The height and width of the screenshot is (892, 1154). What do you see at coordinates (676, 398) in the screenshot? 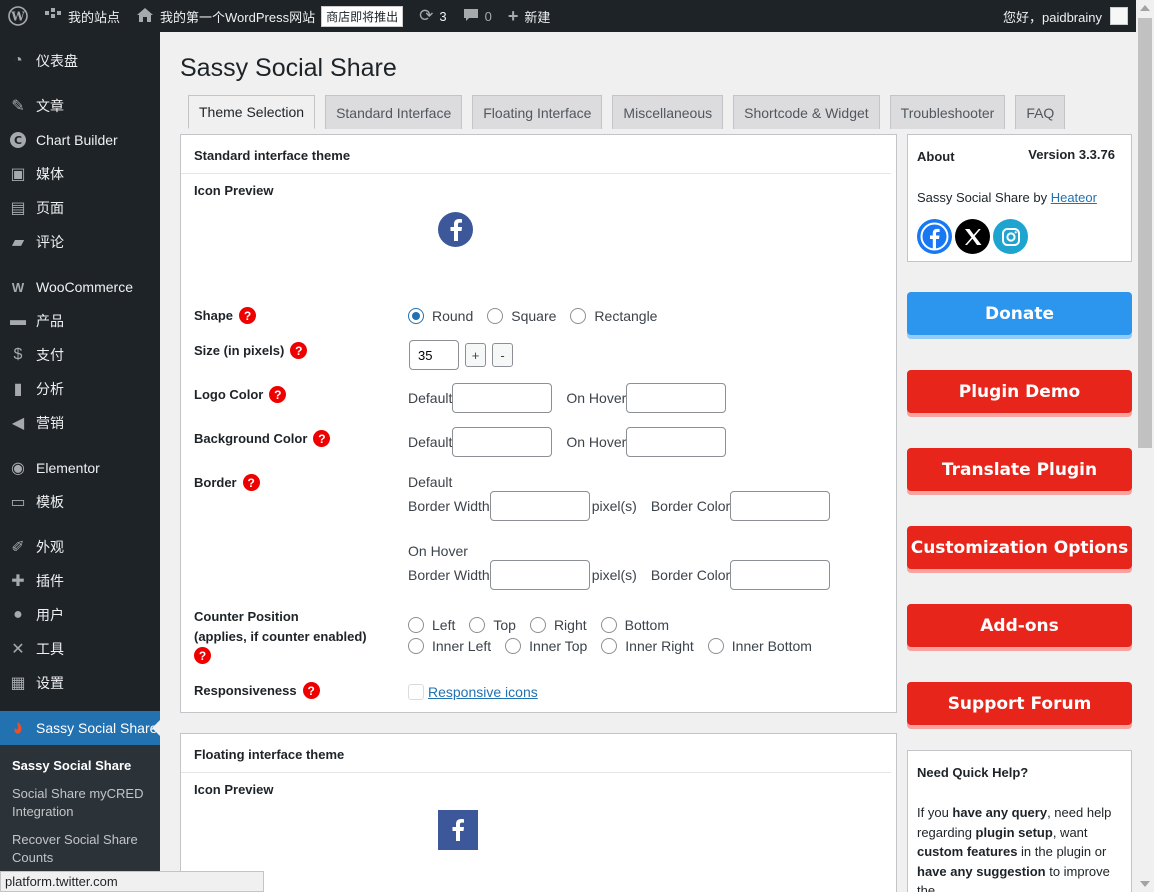
I see `logo-color-hover-input` at bounding box center [676, 398].